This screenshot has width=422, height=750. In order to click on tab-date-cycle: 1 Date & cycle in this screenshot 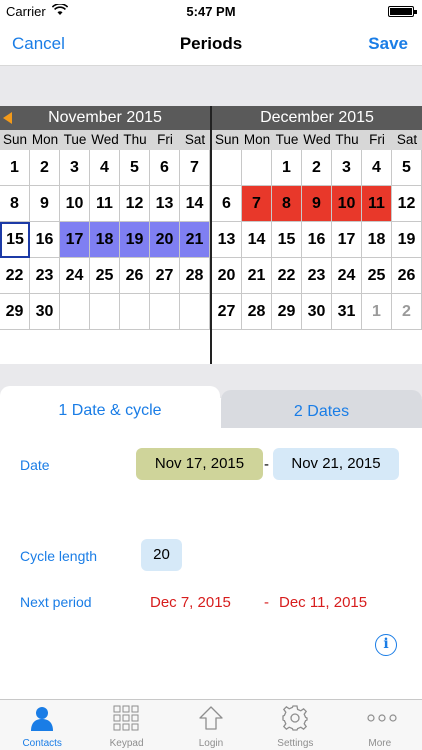, I will do `click(110, 407)`.